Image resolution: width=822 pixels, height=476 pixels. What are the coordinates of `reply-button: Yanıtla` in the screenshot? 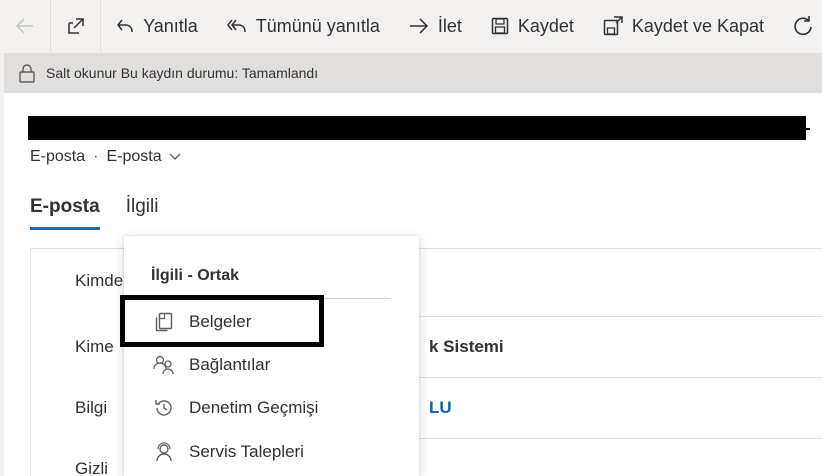 It's located at (156, 26).